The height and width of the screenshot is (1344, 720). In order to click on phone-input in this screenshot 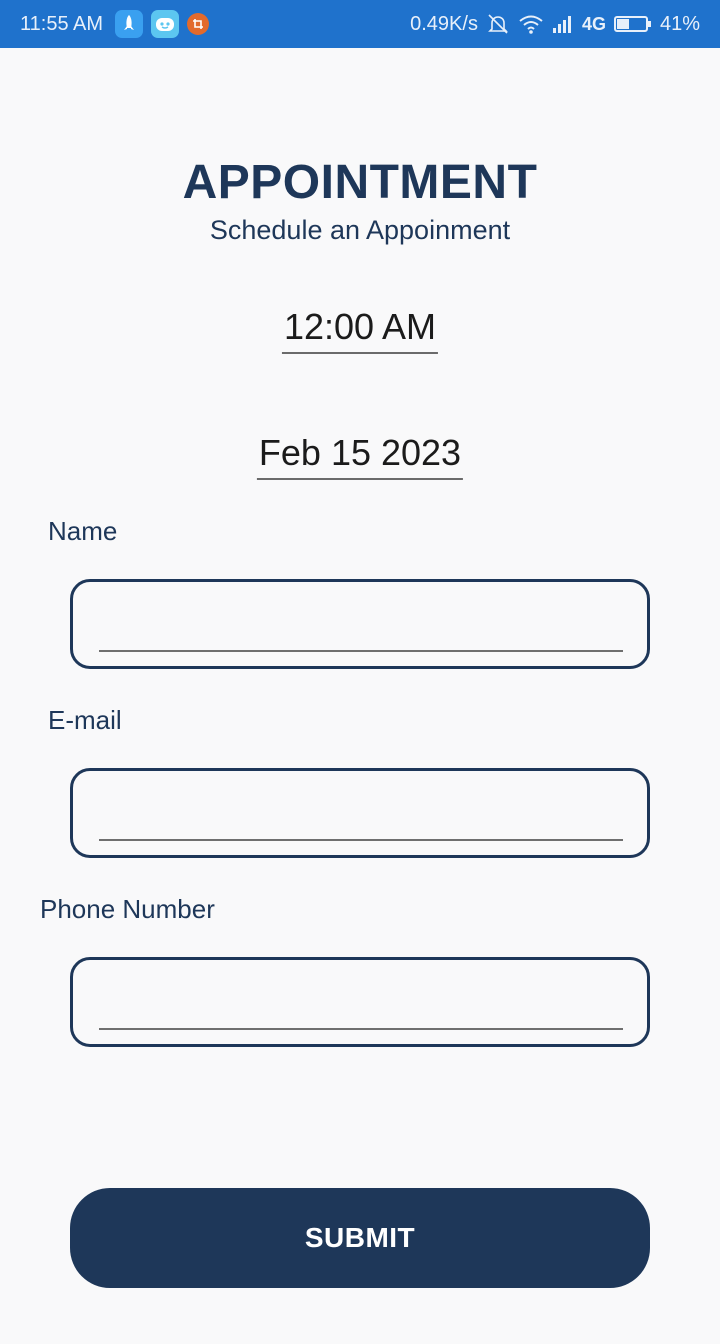, I will do `click(361, 1002)`.